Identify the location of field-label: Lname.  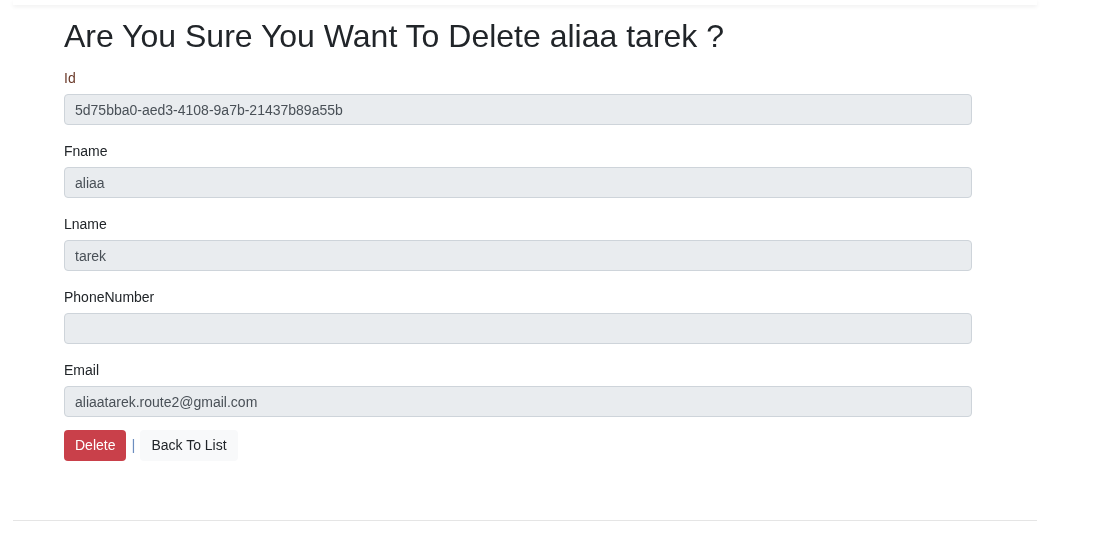
(85, 224).